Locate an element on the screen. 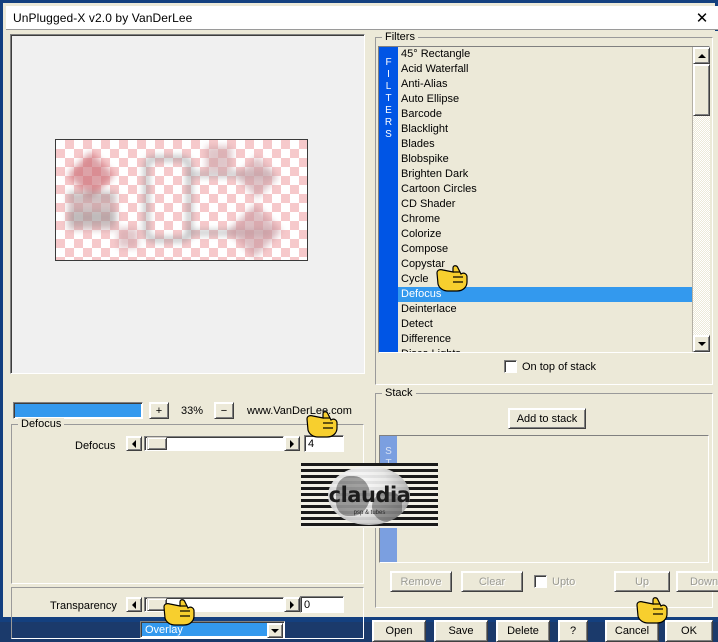 This screenshot has width=718, height=642. filter-list-item: Blades is located at coordinates (545, 144).